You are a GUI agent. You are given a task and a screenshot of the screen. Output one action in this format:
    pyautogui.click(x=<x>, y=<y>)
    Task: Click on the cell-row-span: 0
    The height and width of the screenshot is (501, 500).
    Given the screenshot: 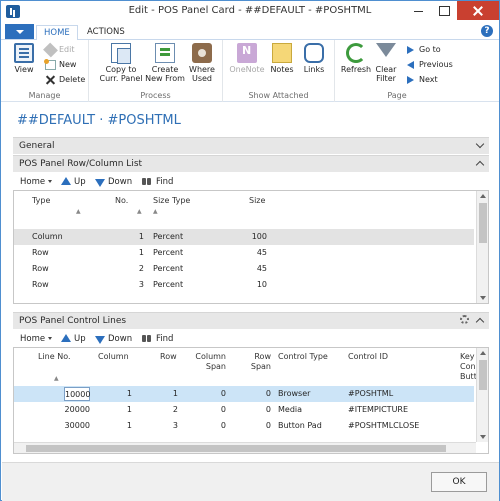 What is the action you would take?
    pyautogui.click(x=268, y=425)
    